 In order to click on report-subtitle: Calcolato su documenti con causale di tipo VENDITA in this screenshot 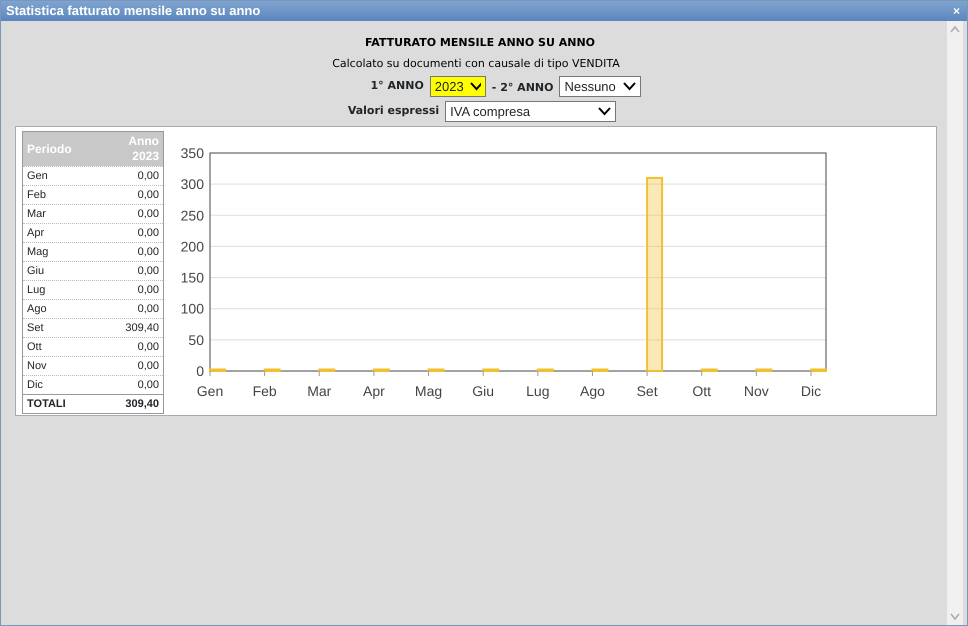, I will do `click(476, 64)`.